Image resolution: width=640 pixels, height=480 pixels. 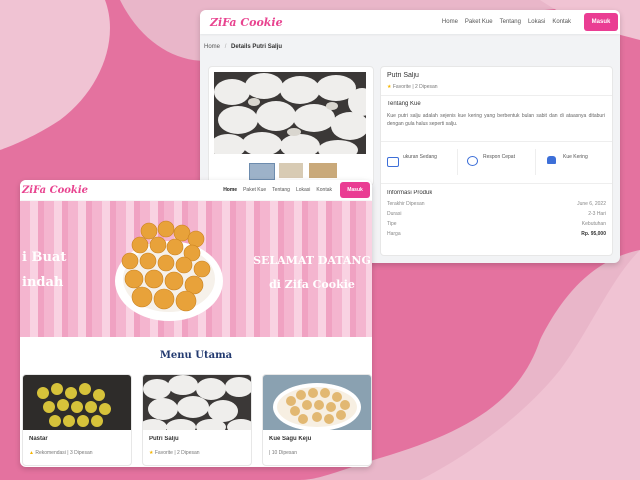 I want to click on info-value: June 6, 2022, so click(x=591, y=204).